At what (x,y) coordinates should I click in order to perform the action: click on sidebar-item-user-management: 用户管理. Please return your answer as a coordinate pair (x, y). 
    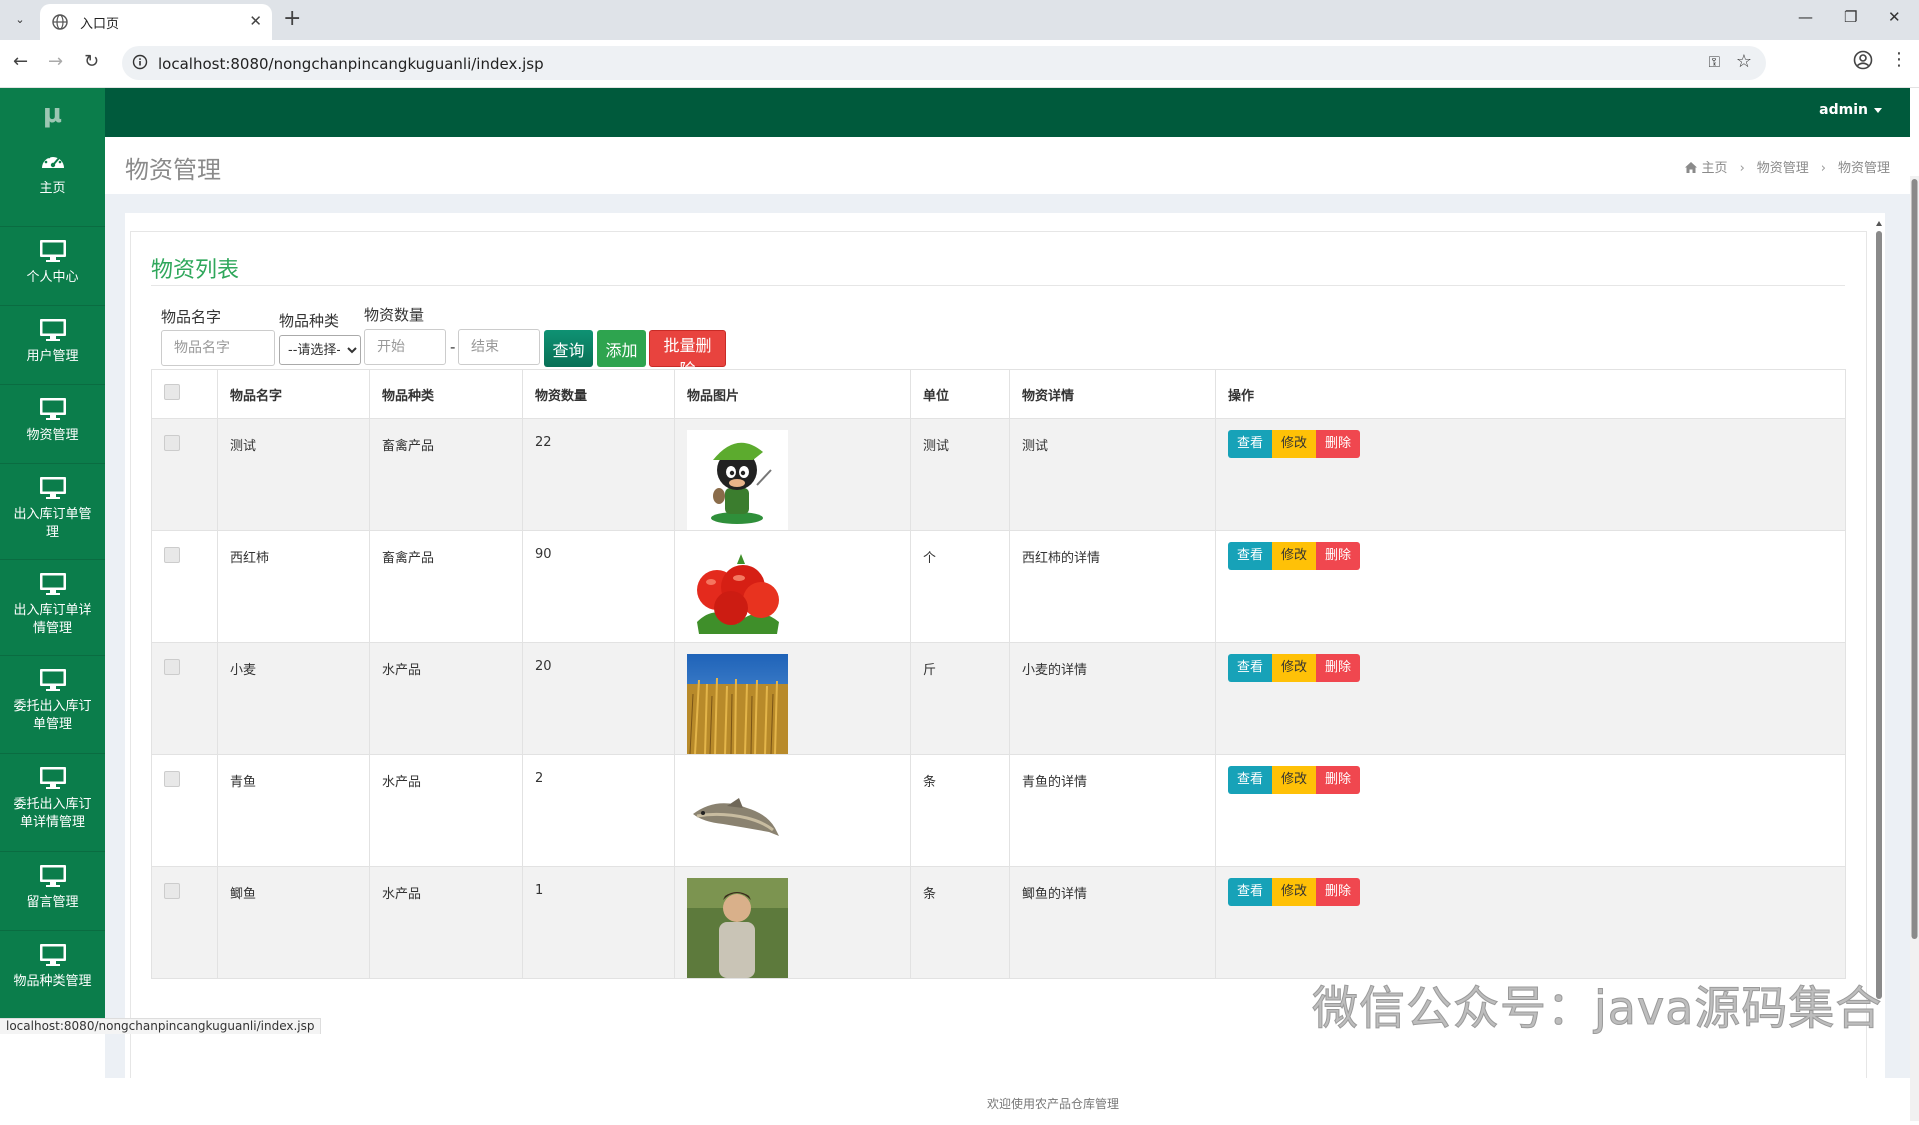
    Looking at the image, I should click on (52, 345).